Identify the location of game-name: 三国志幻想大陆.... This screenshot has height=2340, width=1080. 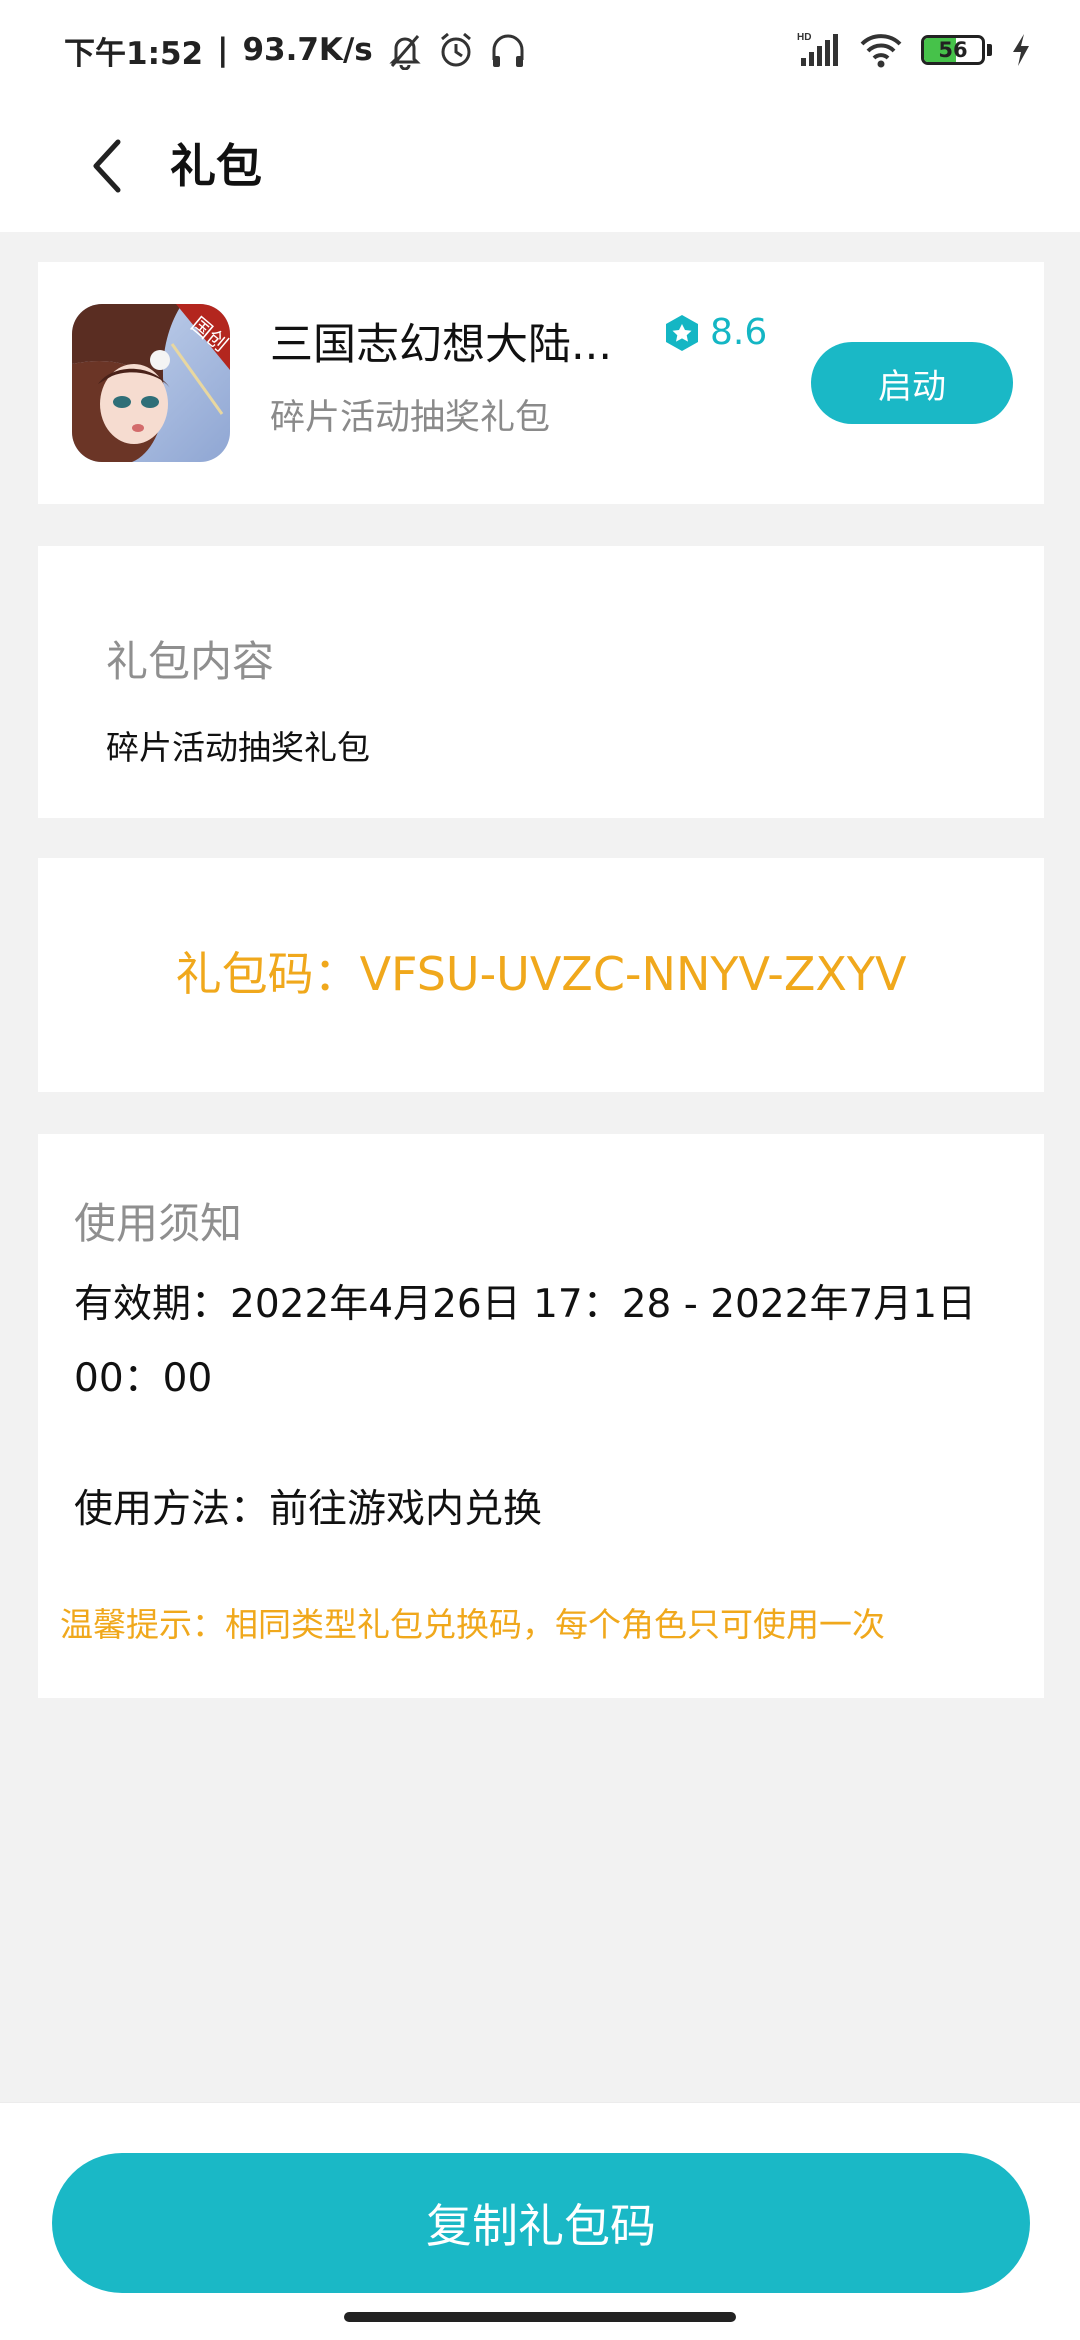
(441, 345).